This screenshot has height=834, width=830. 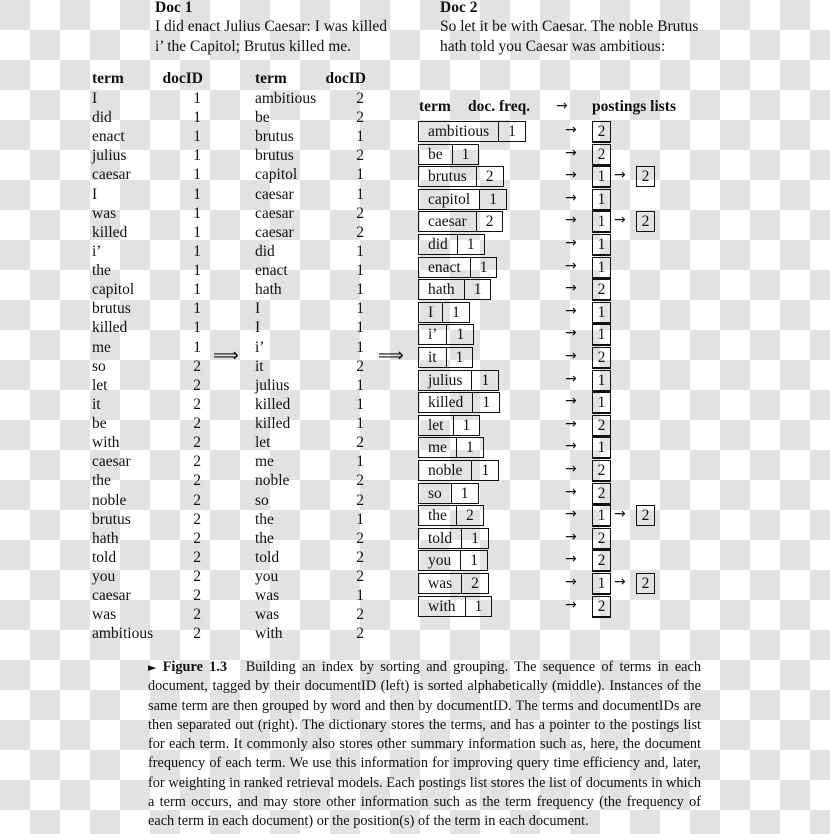 I want to click on term-cell: told, so click(x=104, y=557).